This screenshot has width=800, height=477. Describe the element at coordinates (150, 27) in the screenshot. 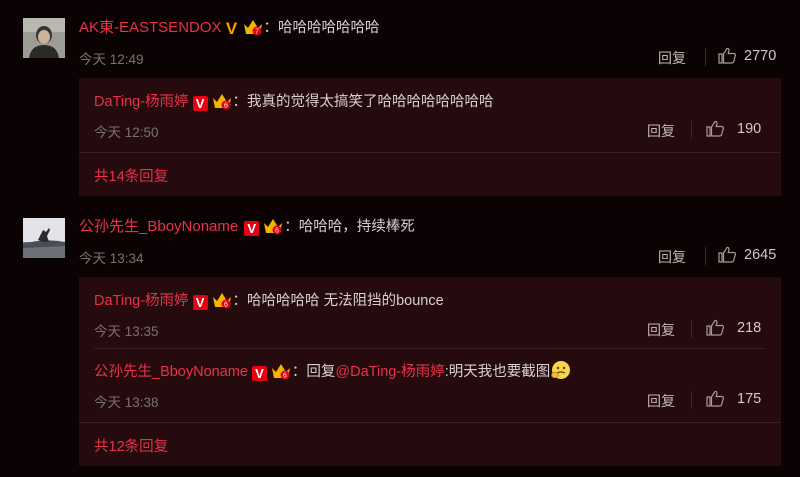

I see `user-name: AK東-EASTSENDOX` at that location.